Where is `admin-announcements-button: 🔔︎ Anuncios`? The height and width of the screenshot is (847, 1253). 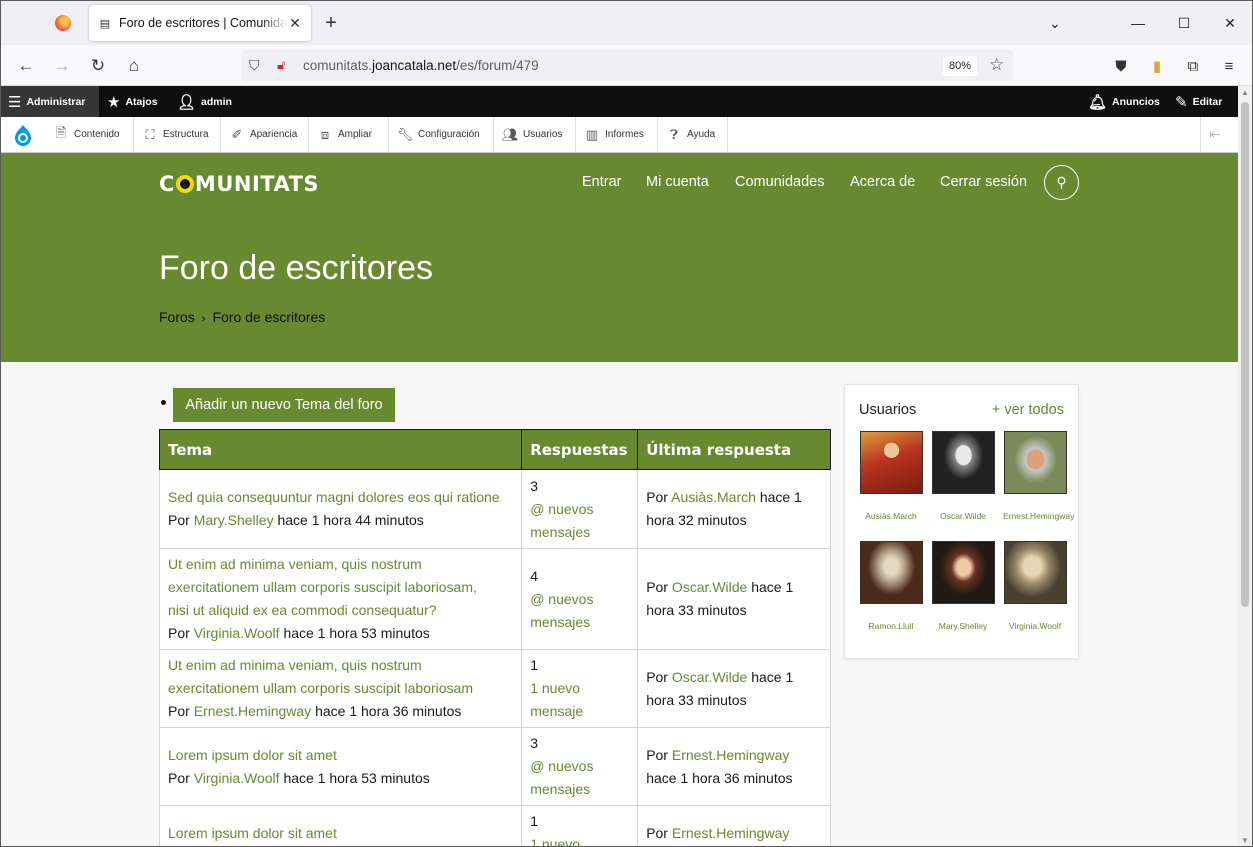
admin-announcements-button: 🔔︎ Anuncios is located at coordinates (1124, 101).